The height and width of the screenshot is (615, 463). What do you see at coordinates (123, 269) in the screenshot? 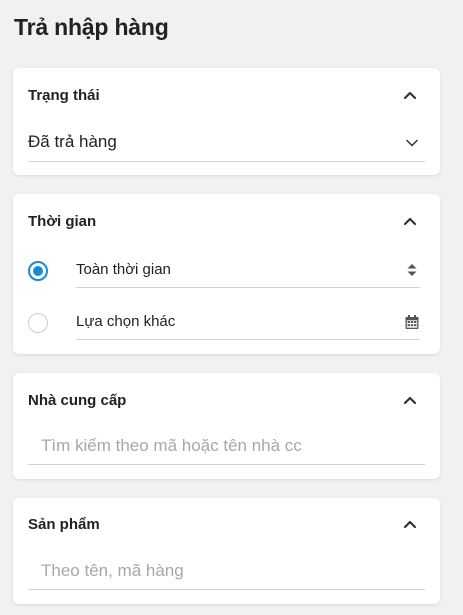
I see `time-option-all-label: Toàn thời gian` at bounding box center [123, 269].